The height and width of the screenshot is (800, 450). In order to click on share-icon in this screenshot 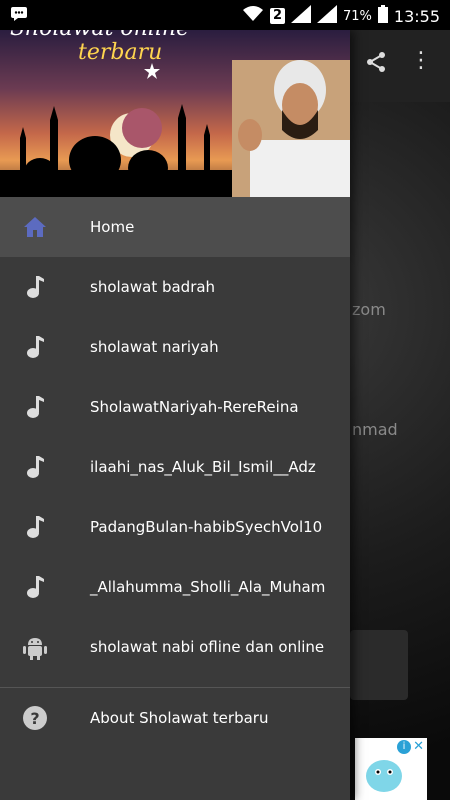, I will do `click(376, 64)`.